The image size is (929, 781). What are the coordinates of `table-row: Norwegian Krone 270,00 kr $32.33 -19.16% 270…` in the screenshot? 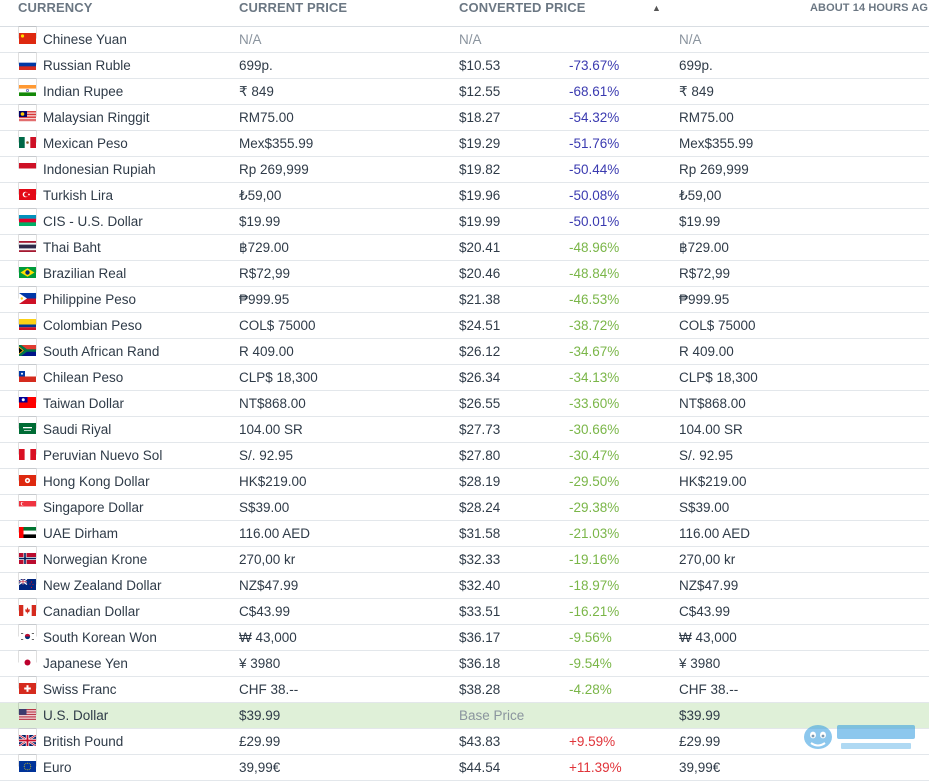 It's located at (464, 560).